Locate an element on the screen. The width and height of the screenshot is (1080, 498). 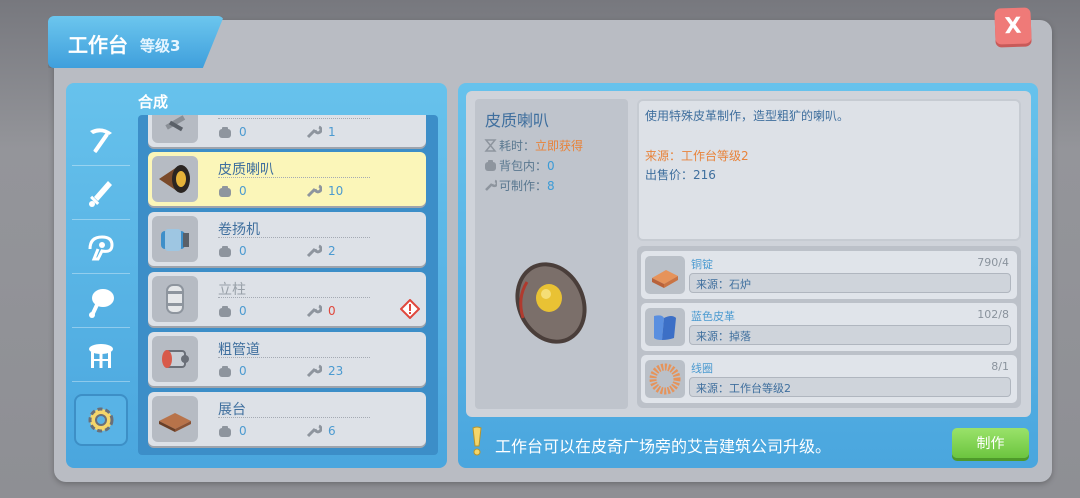
craftable-stat: 可制作：8 is located at coordinates (519, 185).